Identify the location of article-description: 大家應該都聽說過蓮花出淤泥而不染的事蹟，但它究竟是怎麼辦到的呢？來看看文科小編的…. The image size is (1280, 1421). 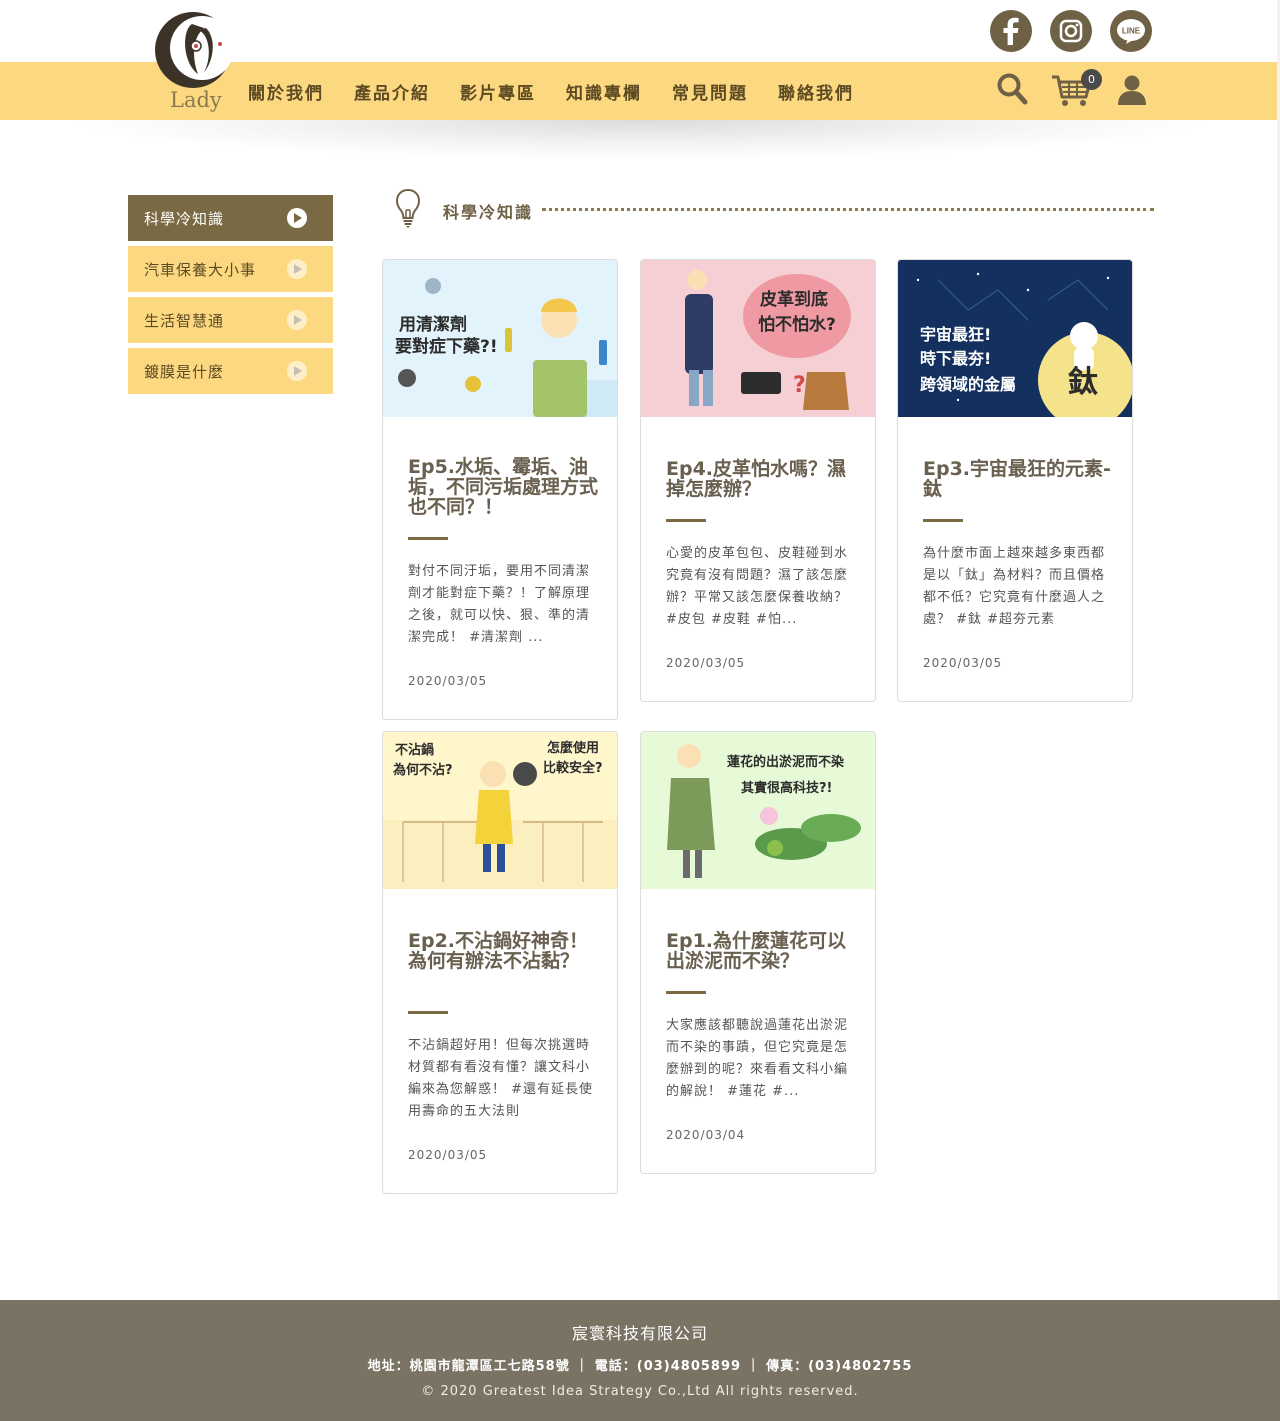
(757, 1058).